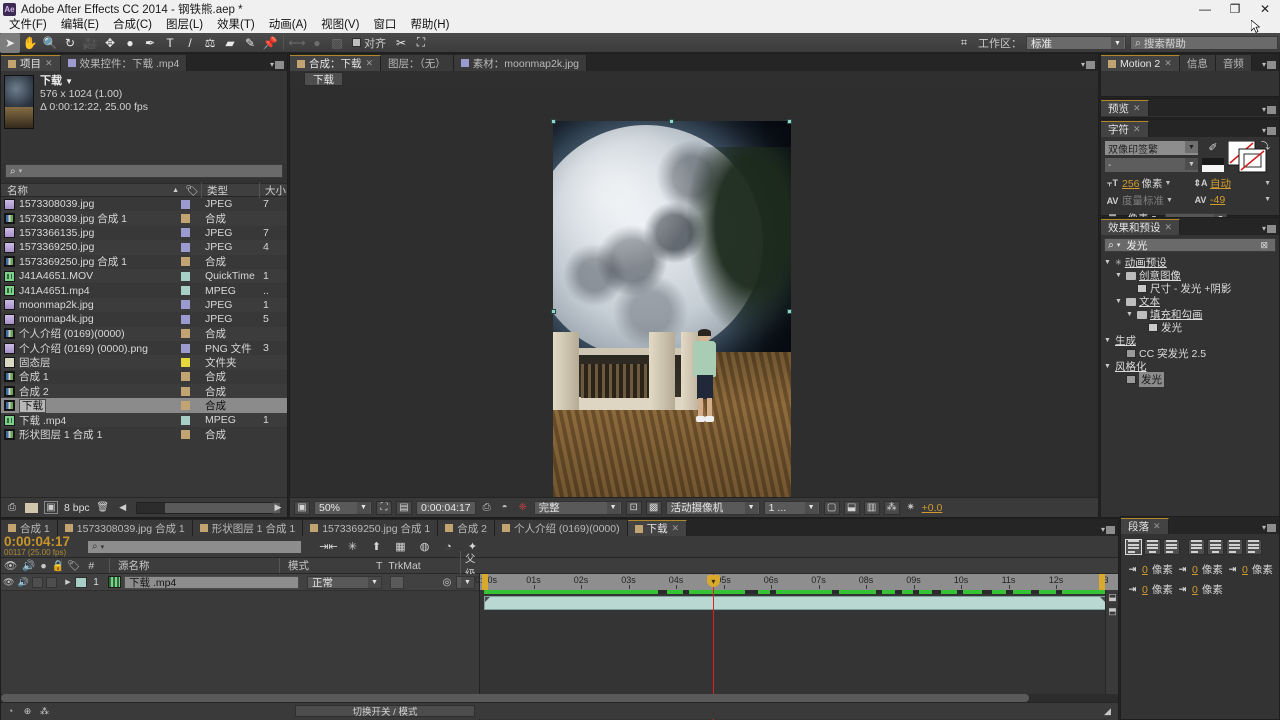  What do you see at coordinates (1076, 43) in the screenshot?
I see `workspace-select: 标准 ▼` at bounding box center [1076, 43].